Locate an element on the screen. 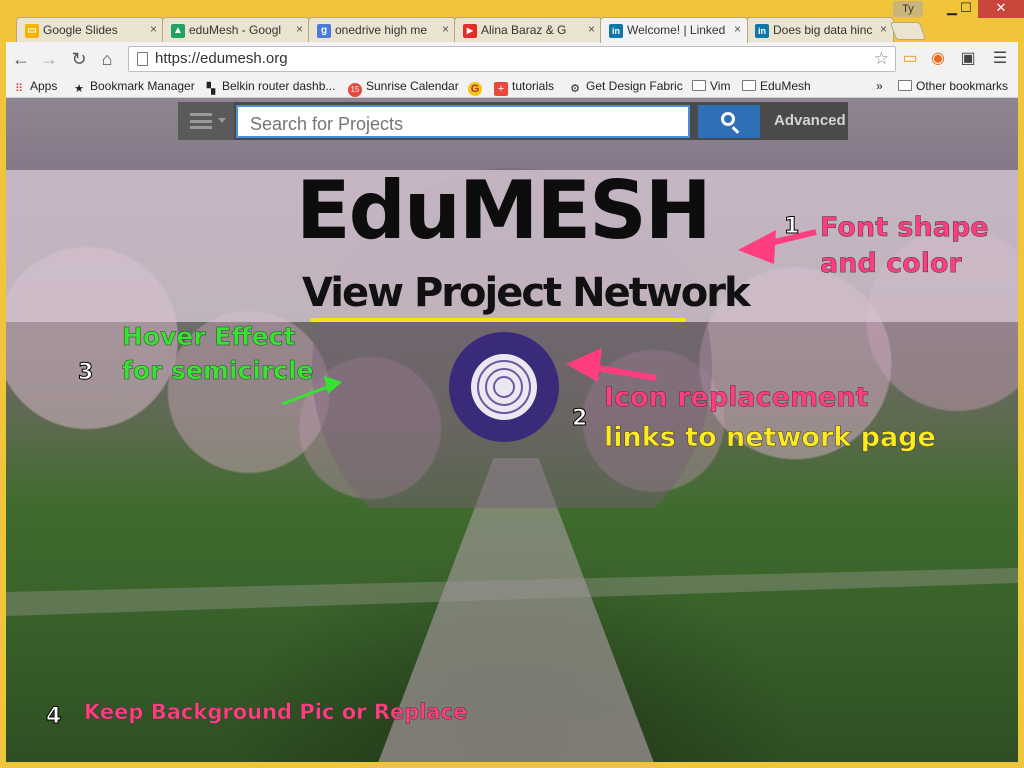  google-icon: g is located at coordinates (324, 31).